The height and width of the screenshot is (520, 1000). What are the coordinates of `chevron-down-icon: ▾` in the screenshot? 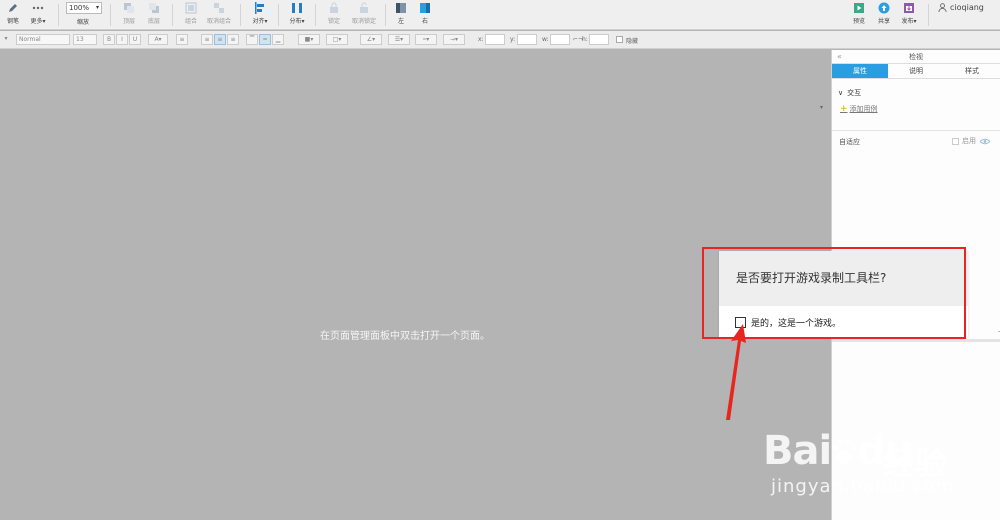 It's located at (97, 7).